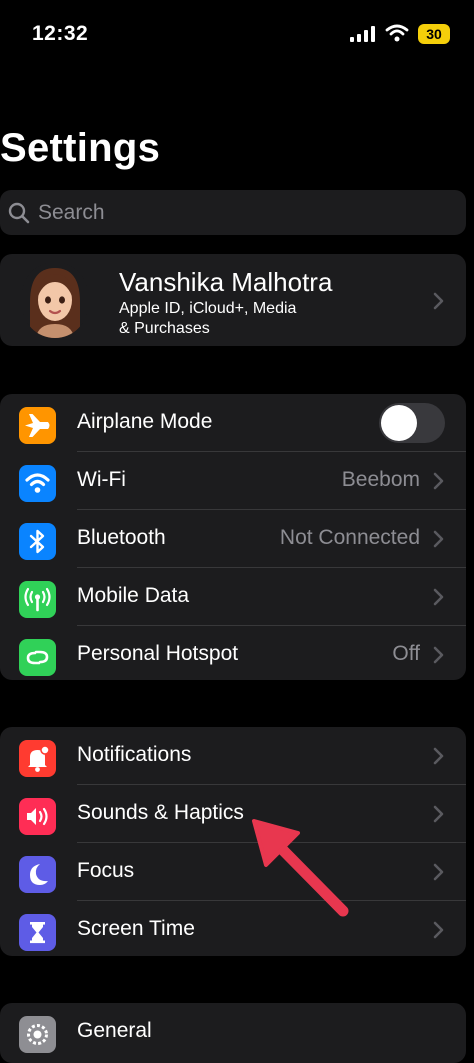 The height and width of the screenshot is (1063, 474). I want to click on wifi-icon, so click(37, 483).